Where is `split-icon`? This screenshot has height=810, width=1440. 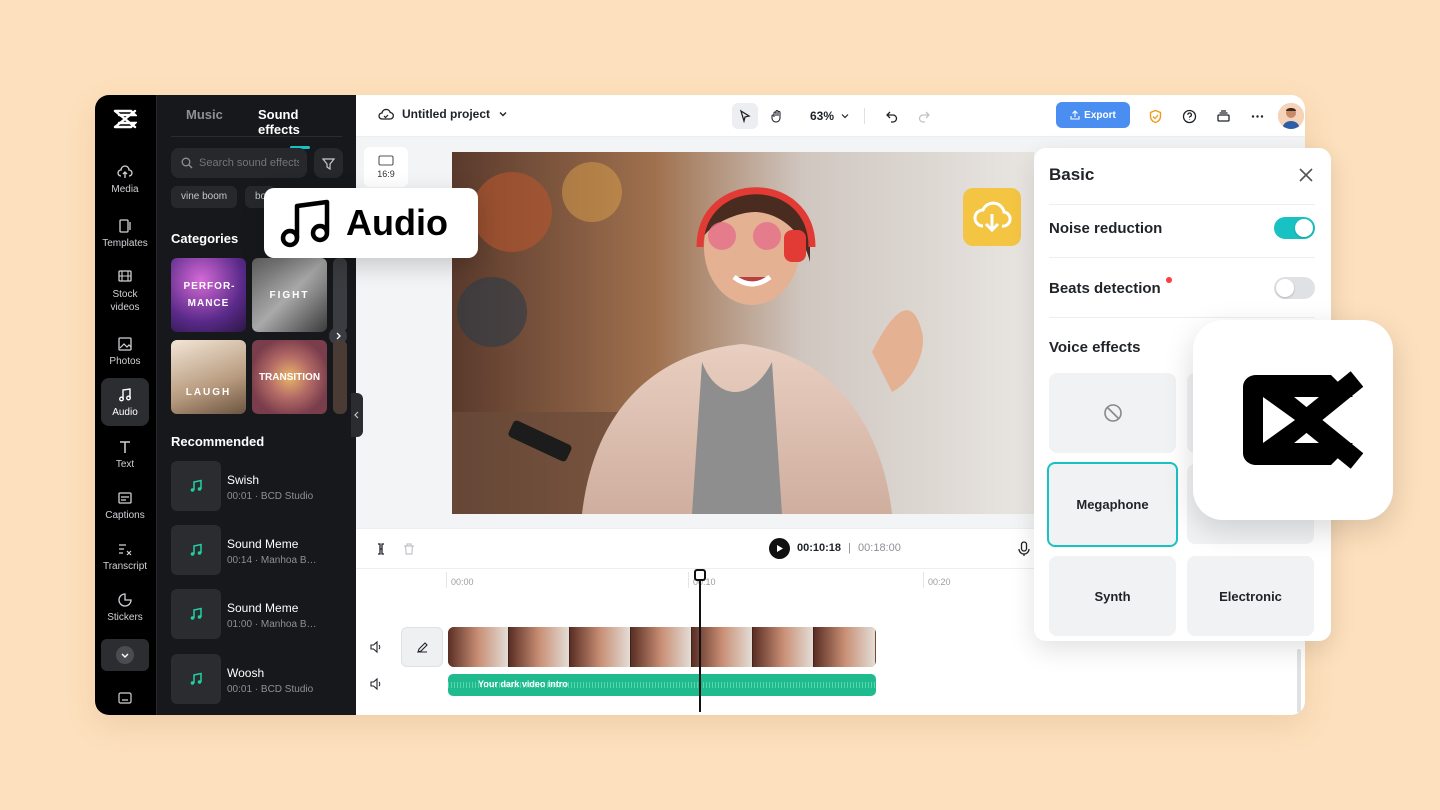
split-icon is located at coordinates (381, 549).